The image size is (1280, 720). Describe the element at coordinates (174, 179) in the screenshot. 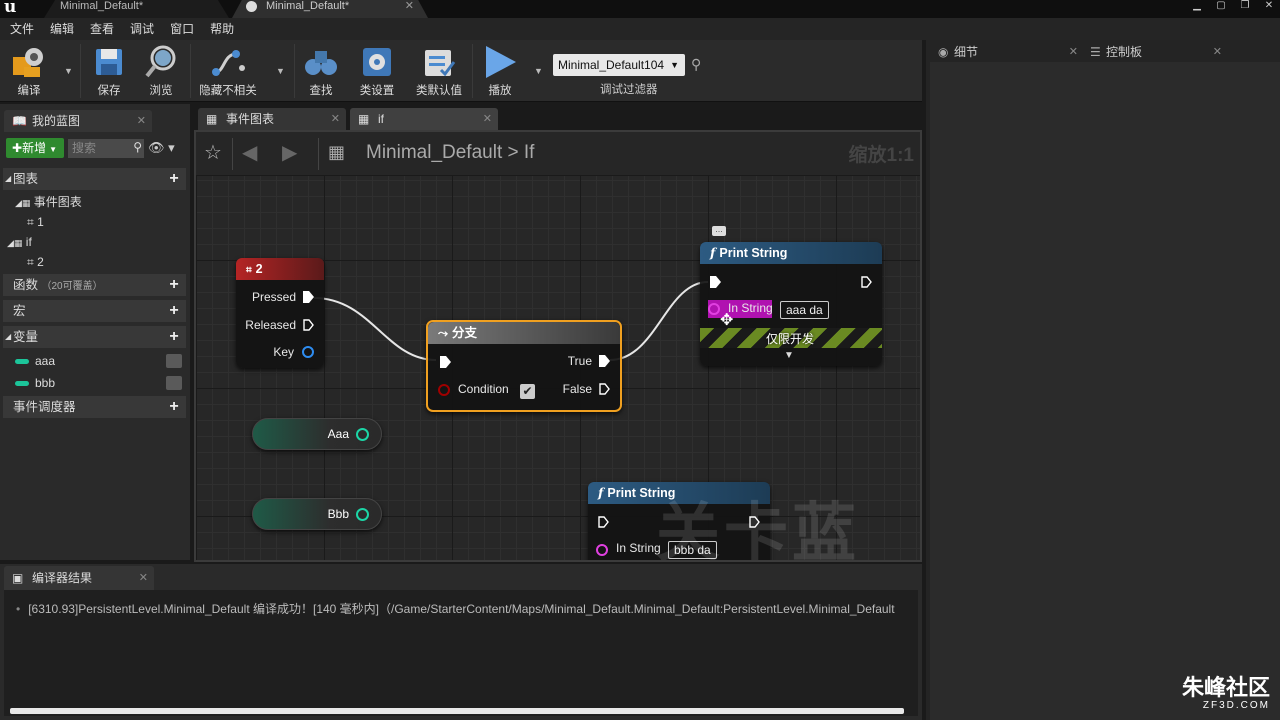

I see `add-graph-icon: +` at that location.